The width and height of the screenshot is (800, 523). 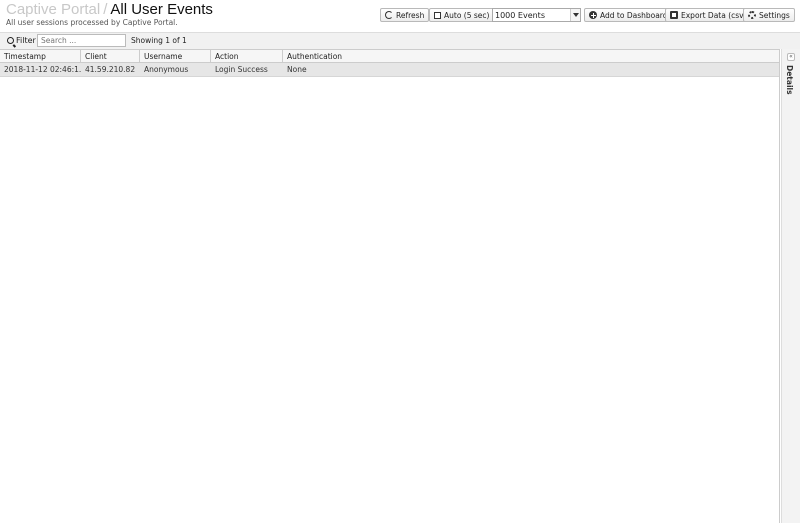 I want to click on column-header-authentication: Authentication, so click(x=531, y=56).